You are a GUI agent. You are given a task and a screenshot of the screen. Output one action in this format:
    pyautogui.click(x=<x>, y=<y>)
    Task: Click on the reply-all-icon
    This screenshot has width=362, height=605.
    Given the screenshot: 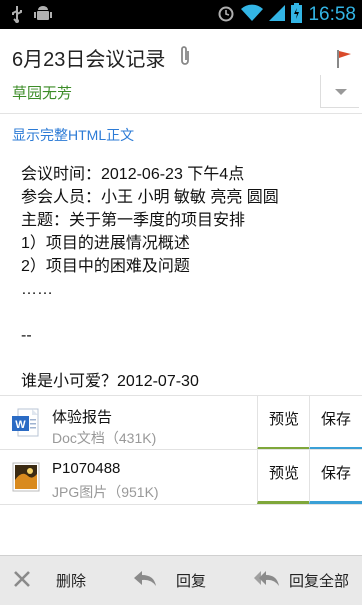 What is the action you would take?
    pyautogui.click(x=267, y=581)
    